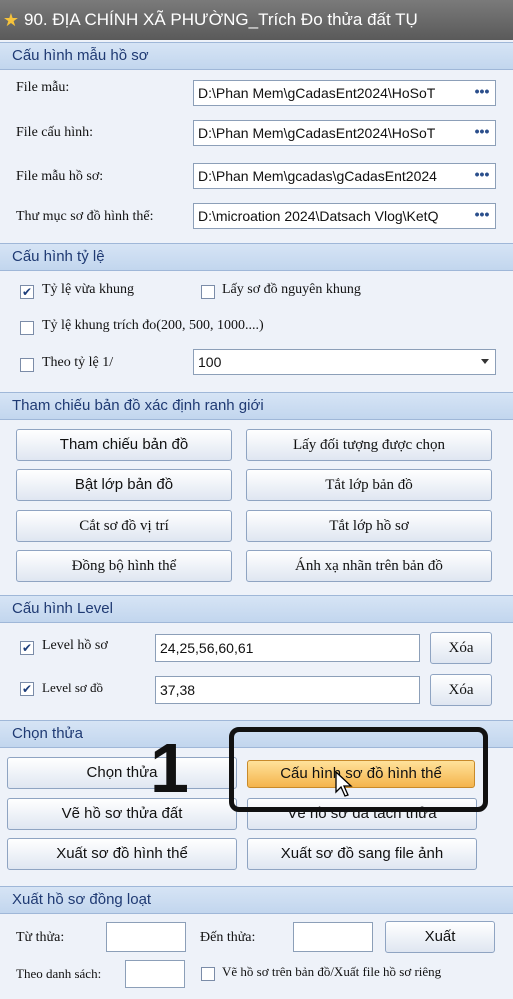 Image resolution: width=513 pixels, height=999 pixels. I want to click on fit-frame-checkbox: ✔, so click(27, 292).